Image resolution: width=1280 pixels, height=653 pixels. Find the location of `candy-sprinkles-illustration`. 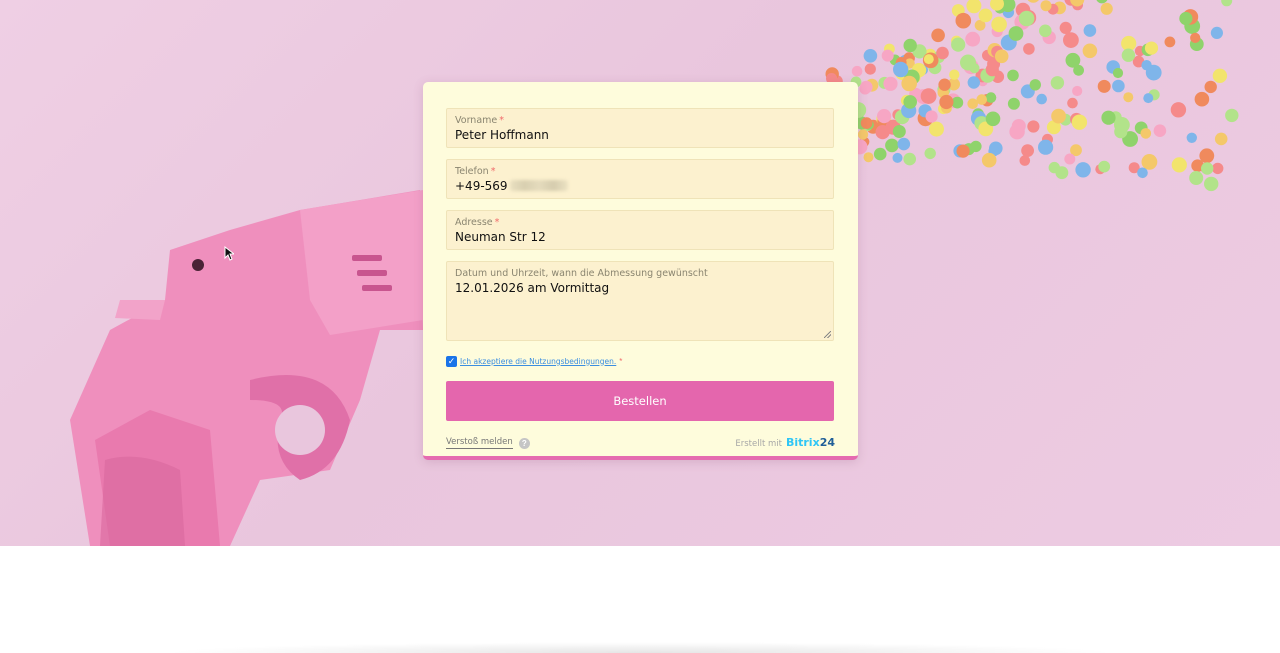

candy-sprinkles-illustration is located at coordinates (1032, 96).